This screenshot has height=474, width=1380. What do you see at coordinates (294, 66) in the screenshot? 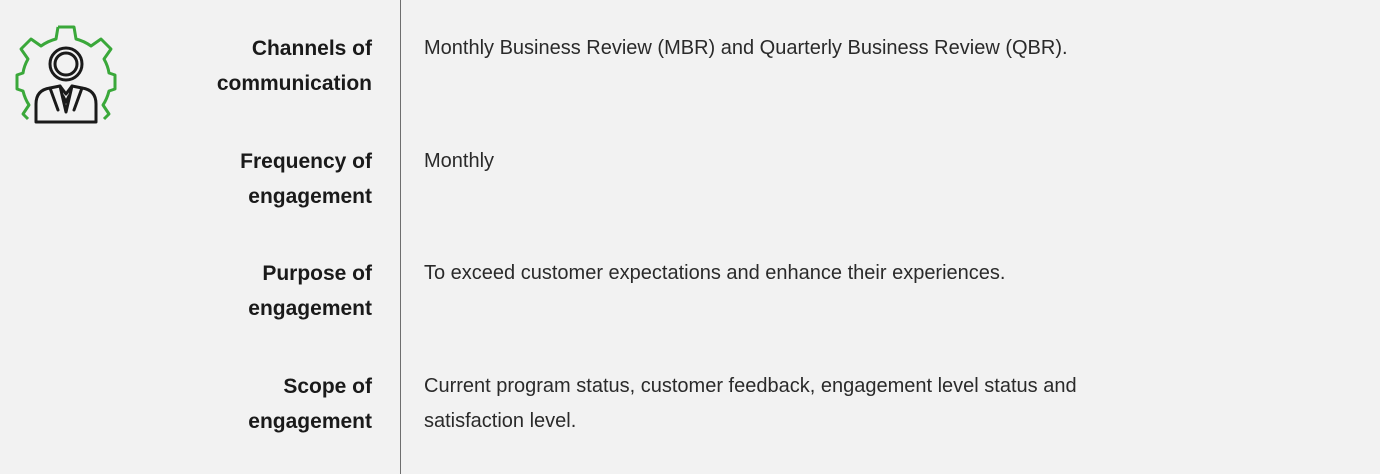
I see `row-label: Channels of communication` at bounding box center [294, 66].